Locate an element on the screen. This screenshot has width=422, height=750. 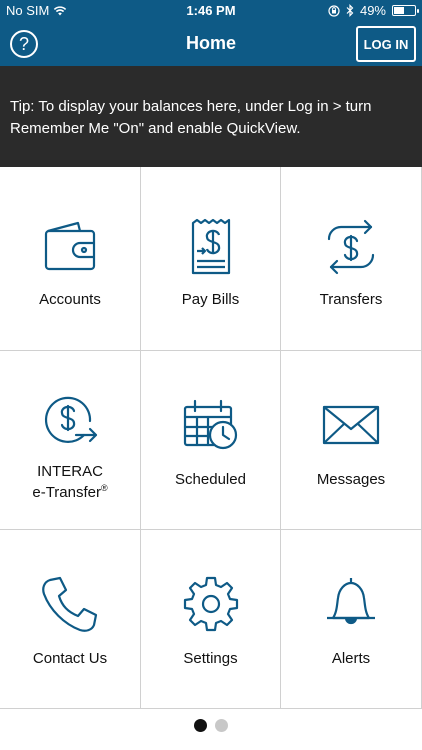
tile-accounts: Accounts is located at coordinates (70, 259).